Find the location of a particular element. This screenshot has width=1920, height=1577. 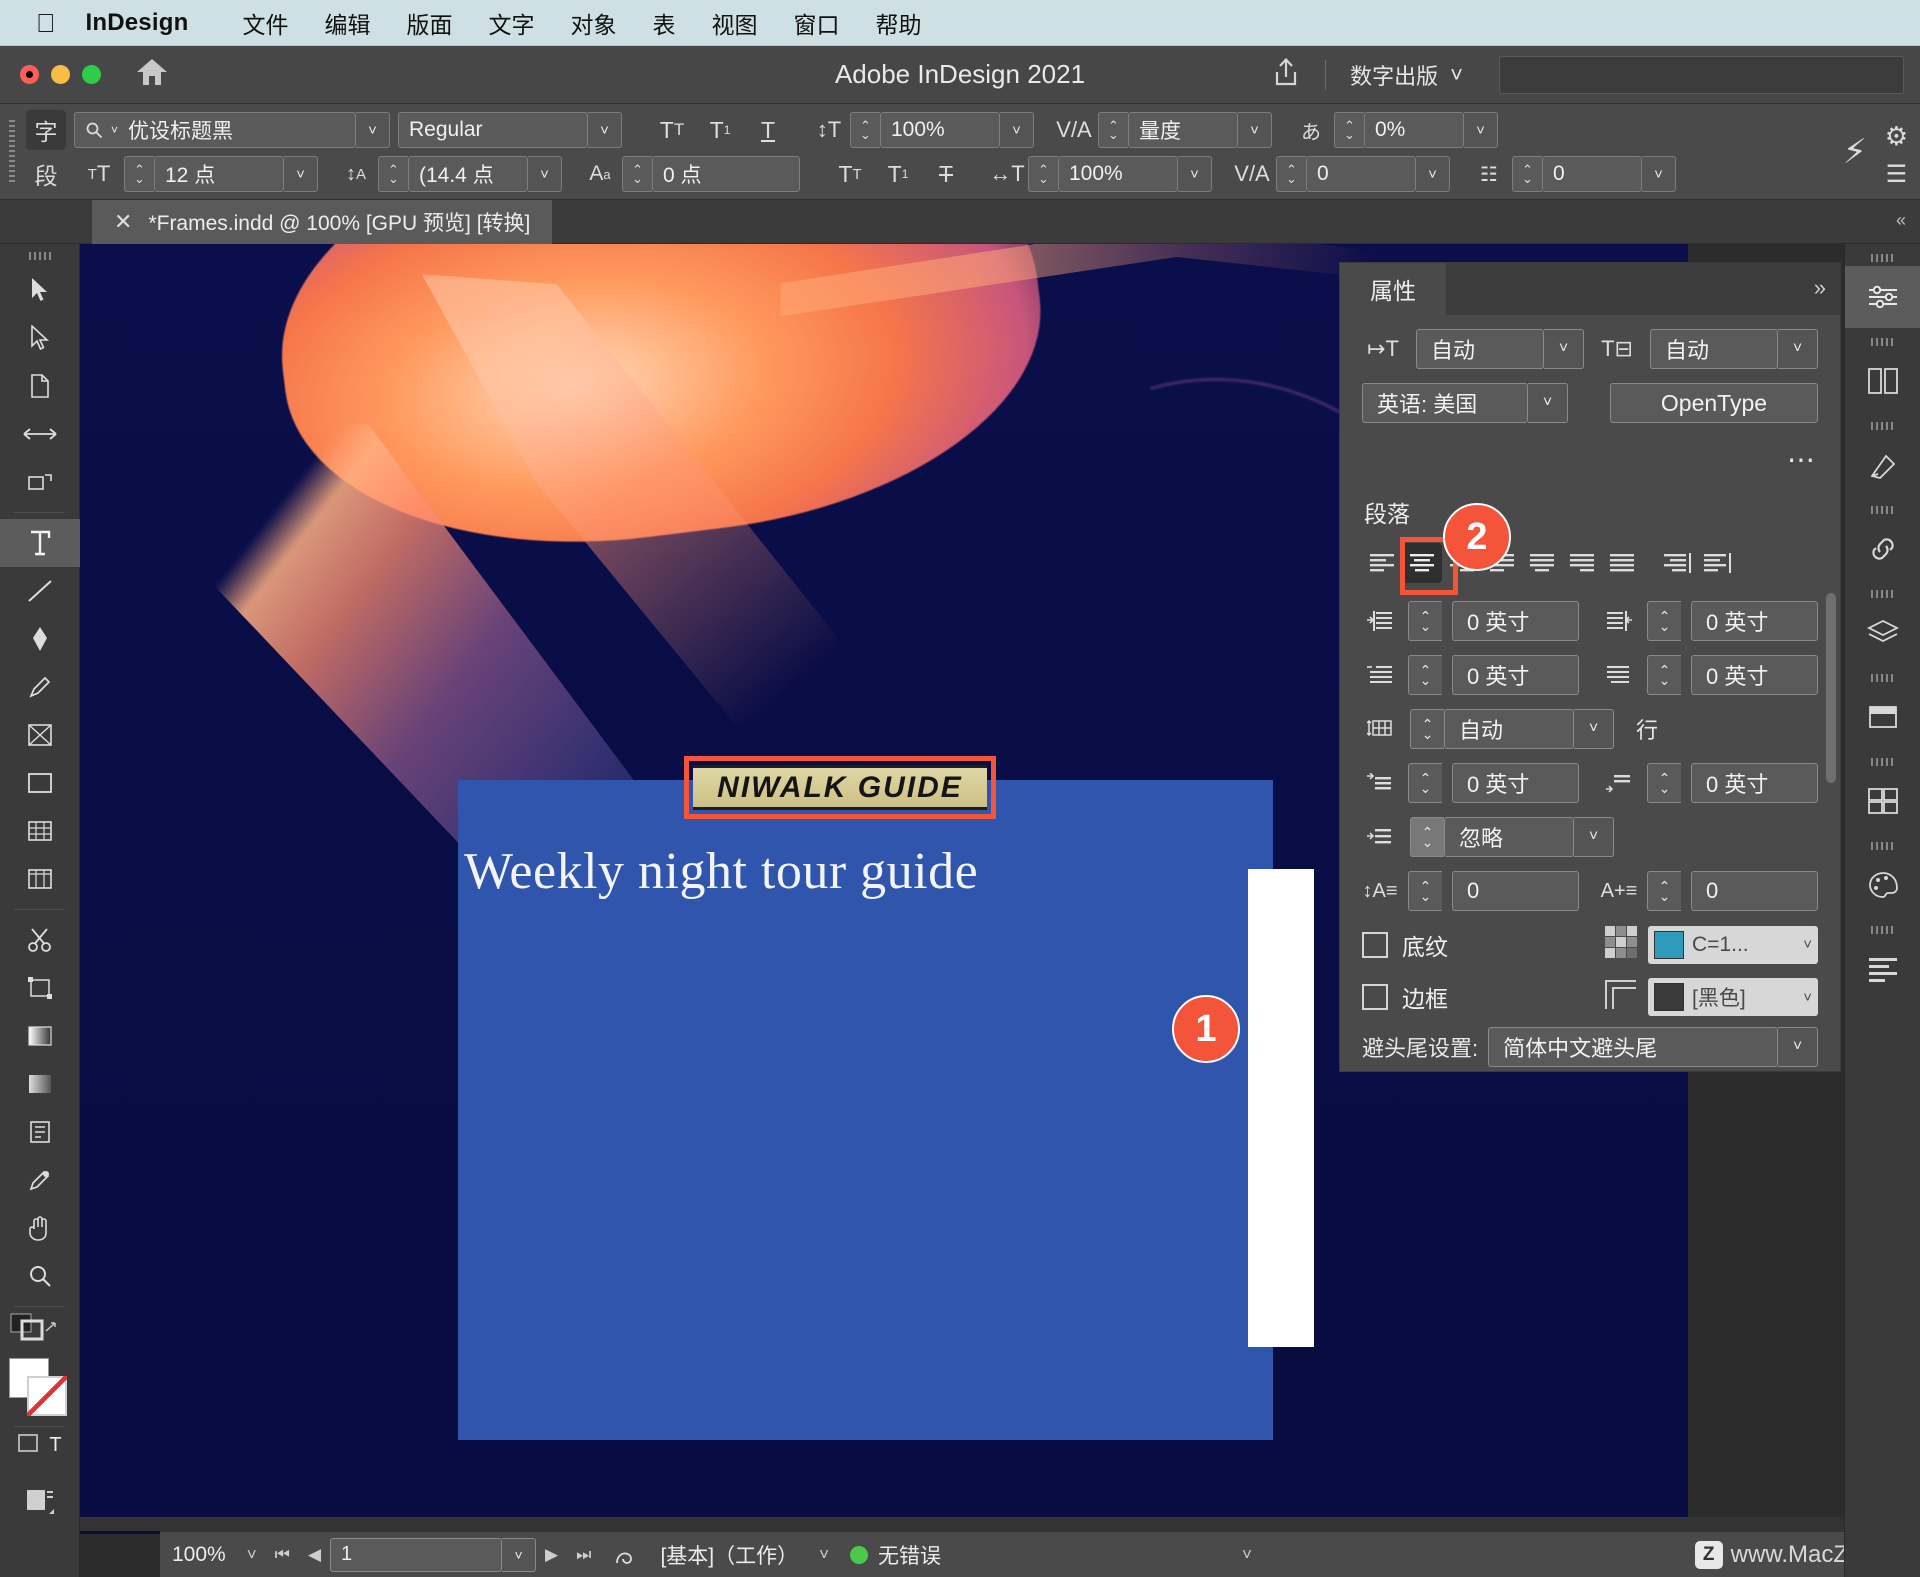

right-indent-stepper: ⌃ ⌄ is located at coordinates (1664, 621).